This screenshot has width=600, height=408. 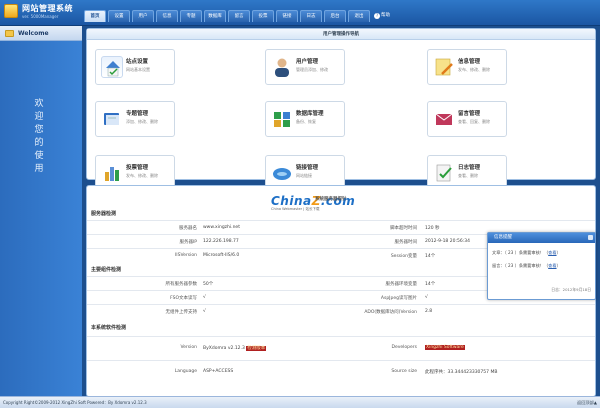 What do you see at coordinates (40, 16) in the screenshot?
I see `brand-subtitle: ver. 5000Manager` at bounding box center [40, 16].